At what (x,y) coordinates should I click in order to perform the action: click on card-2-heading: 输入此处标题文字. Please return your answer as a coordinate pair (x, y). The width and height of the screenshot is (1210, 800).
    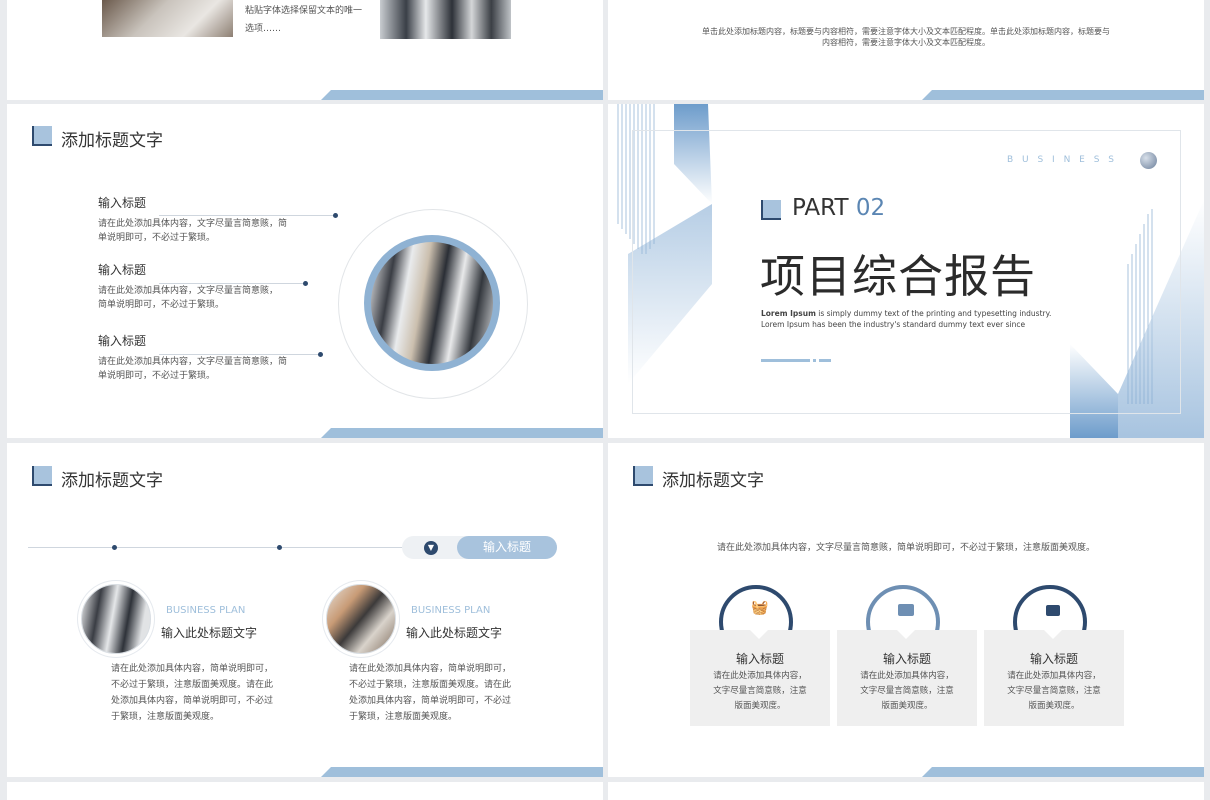
    Looking at the image, I should click on (454, 633).